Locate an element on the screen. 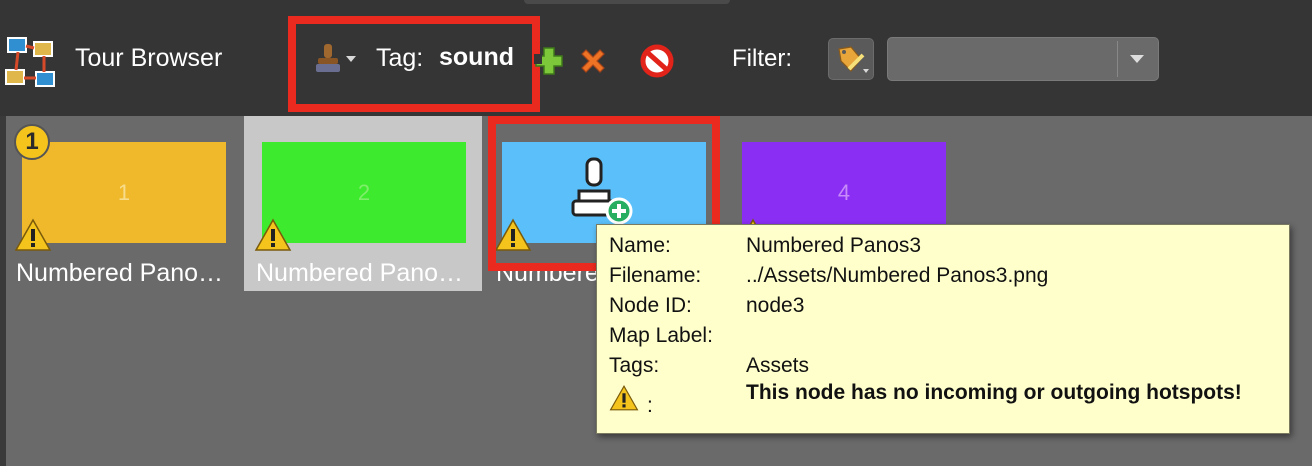 This screenshot has width=1312, height=466. tooltip-value: ../Assets/Numbered Panos3.png is located at coordinates (897, 275).